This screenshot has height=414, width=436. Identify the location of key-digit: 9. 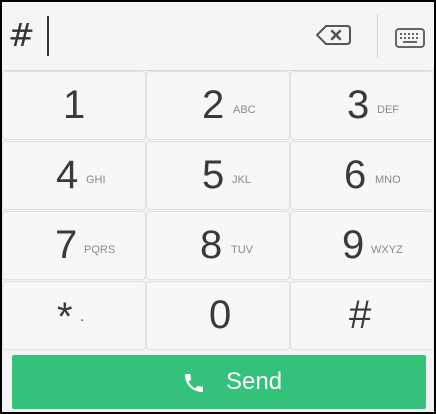
(353, 245).